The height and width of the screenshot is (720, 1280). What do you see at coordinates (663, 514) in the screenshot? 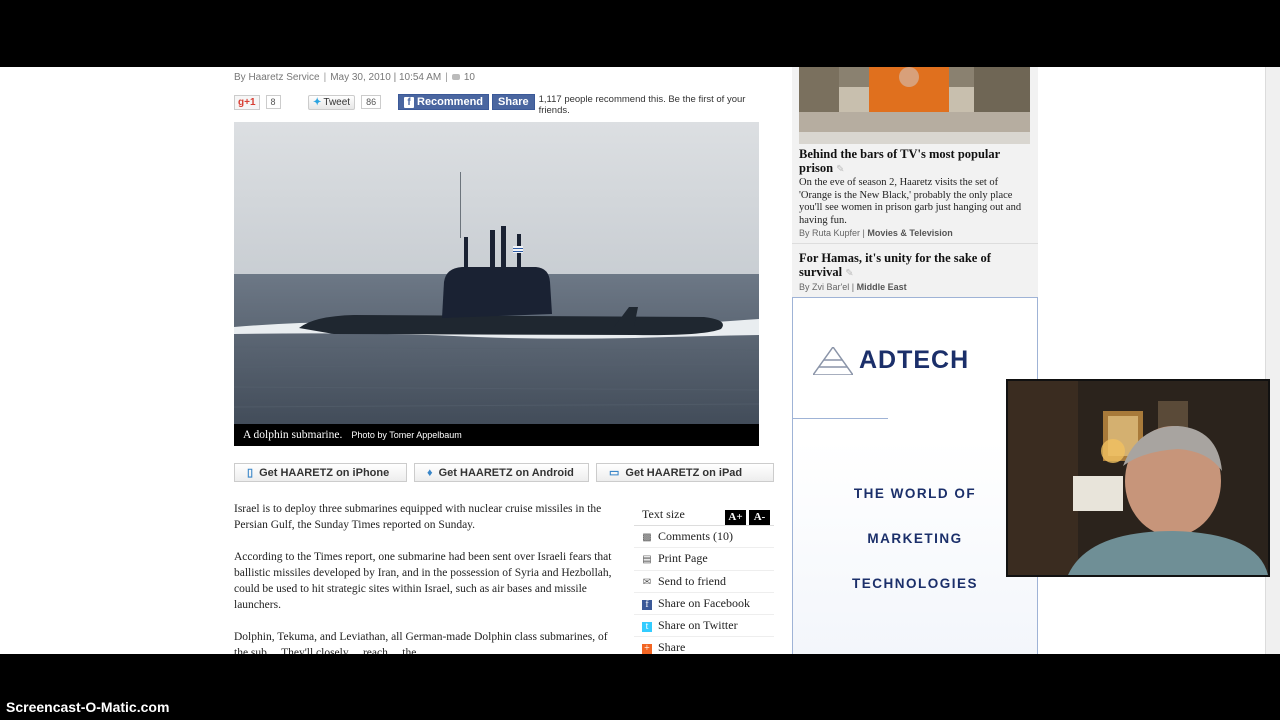
I see `text-size-label: Text size` at bounding box center [663, 514].